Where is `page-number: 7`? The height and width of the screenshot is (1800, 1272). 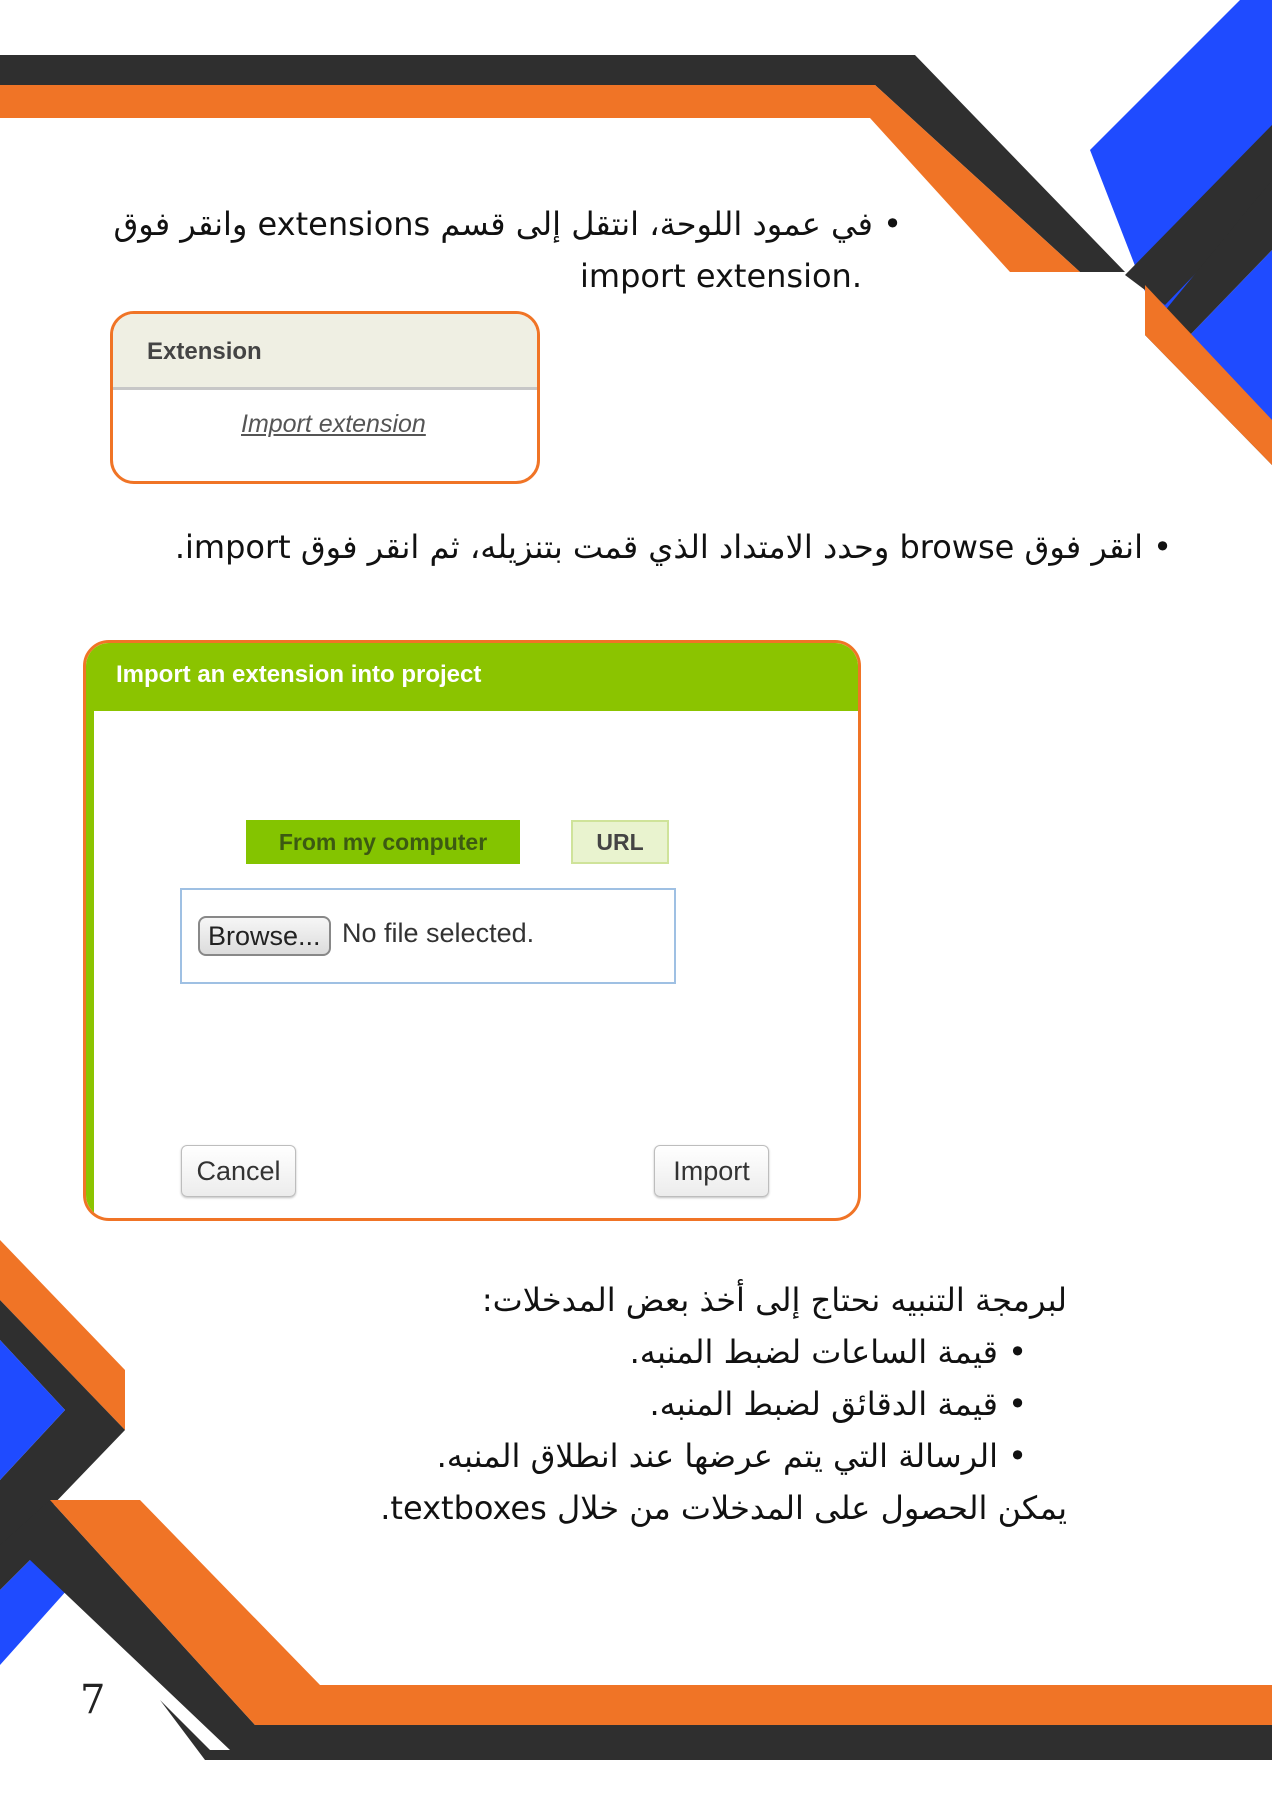
page-number: 7 is located at coordinates (93, 1700).